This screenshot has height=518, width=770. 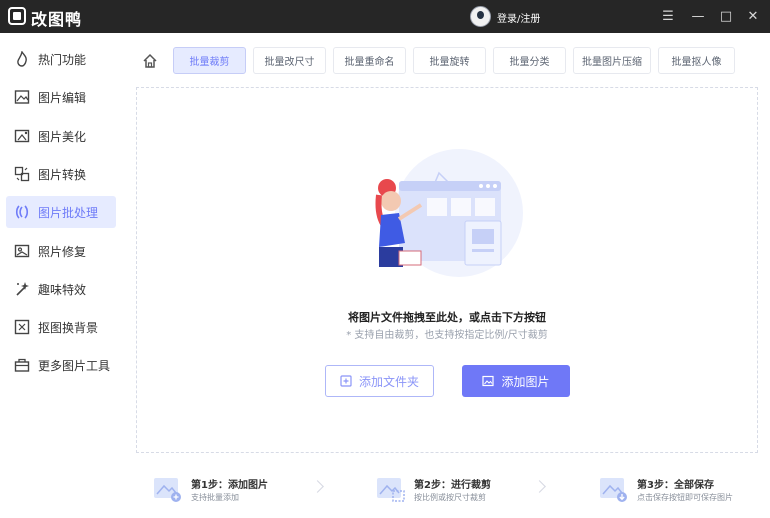 I want to click on step-subtitle: 支持批量添加, so click(x=215, y=497).